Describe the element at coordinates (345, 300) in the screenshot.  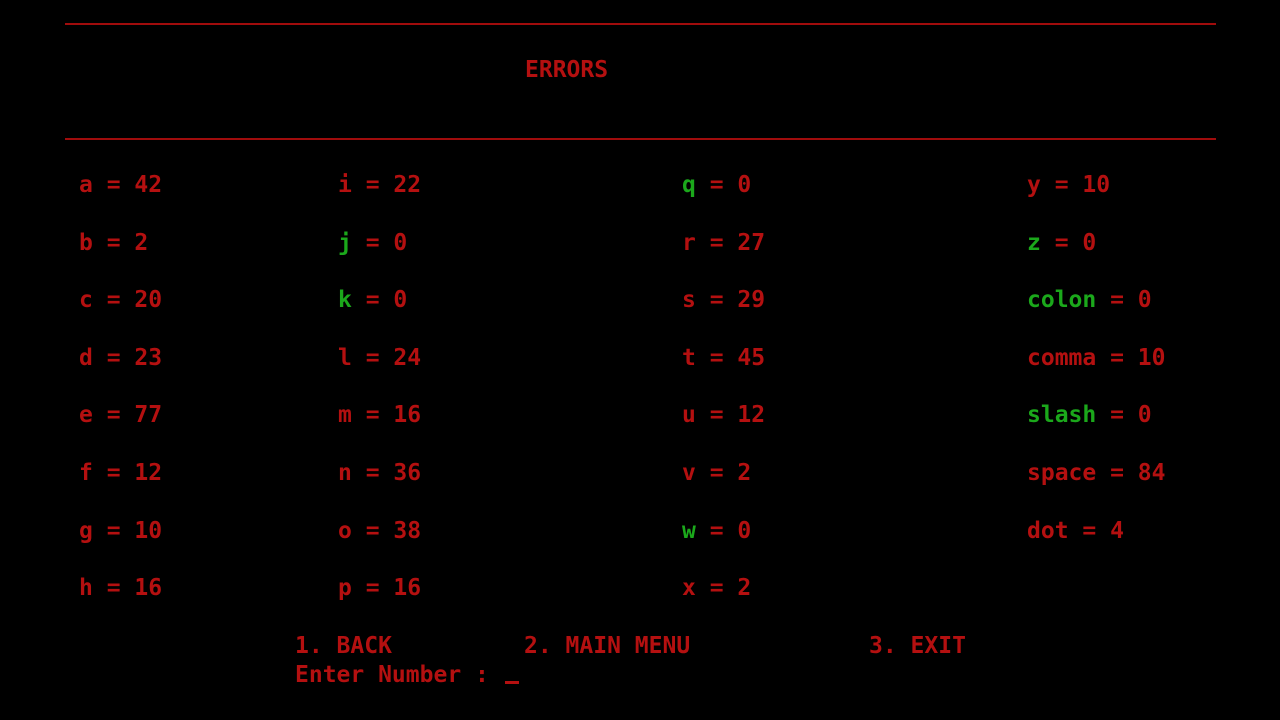
I see `error-char: k` at that location.